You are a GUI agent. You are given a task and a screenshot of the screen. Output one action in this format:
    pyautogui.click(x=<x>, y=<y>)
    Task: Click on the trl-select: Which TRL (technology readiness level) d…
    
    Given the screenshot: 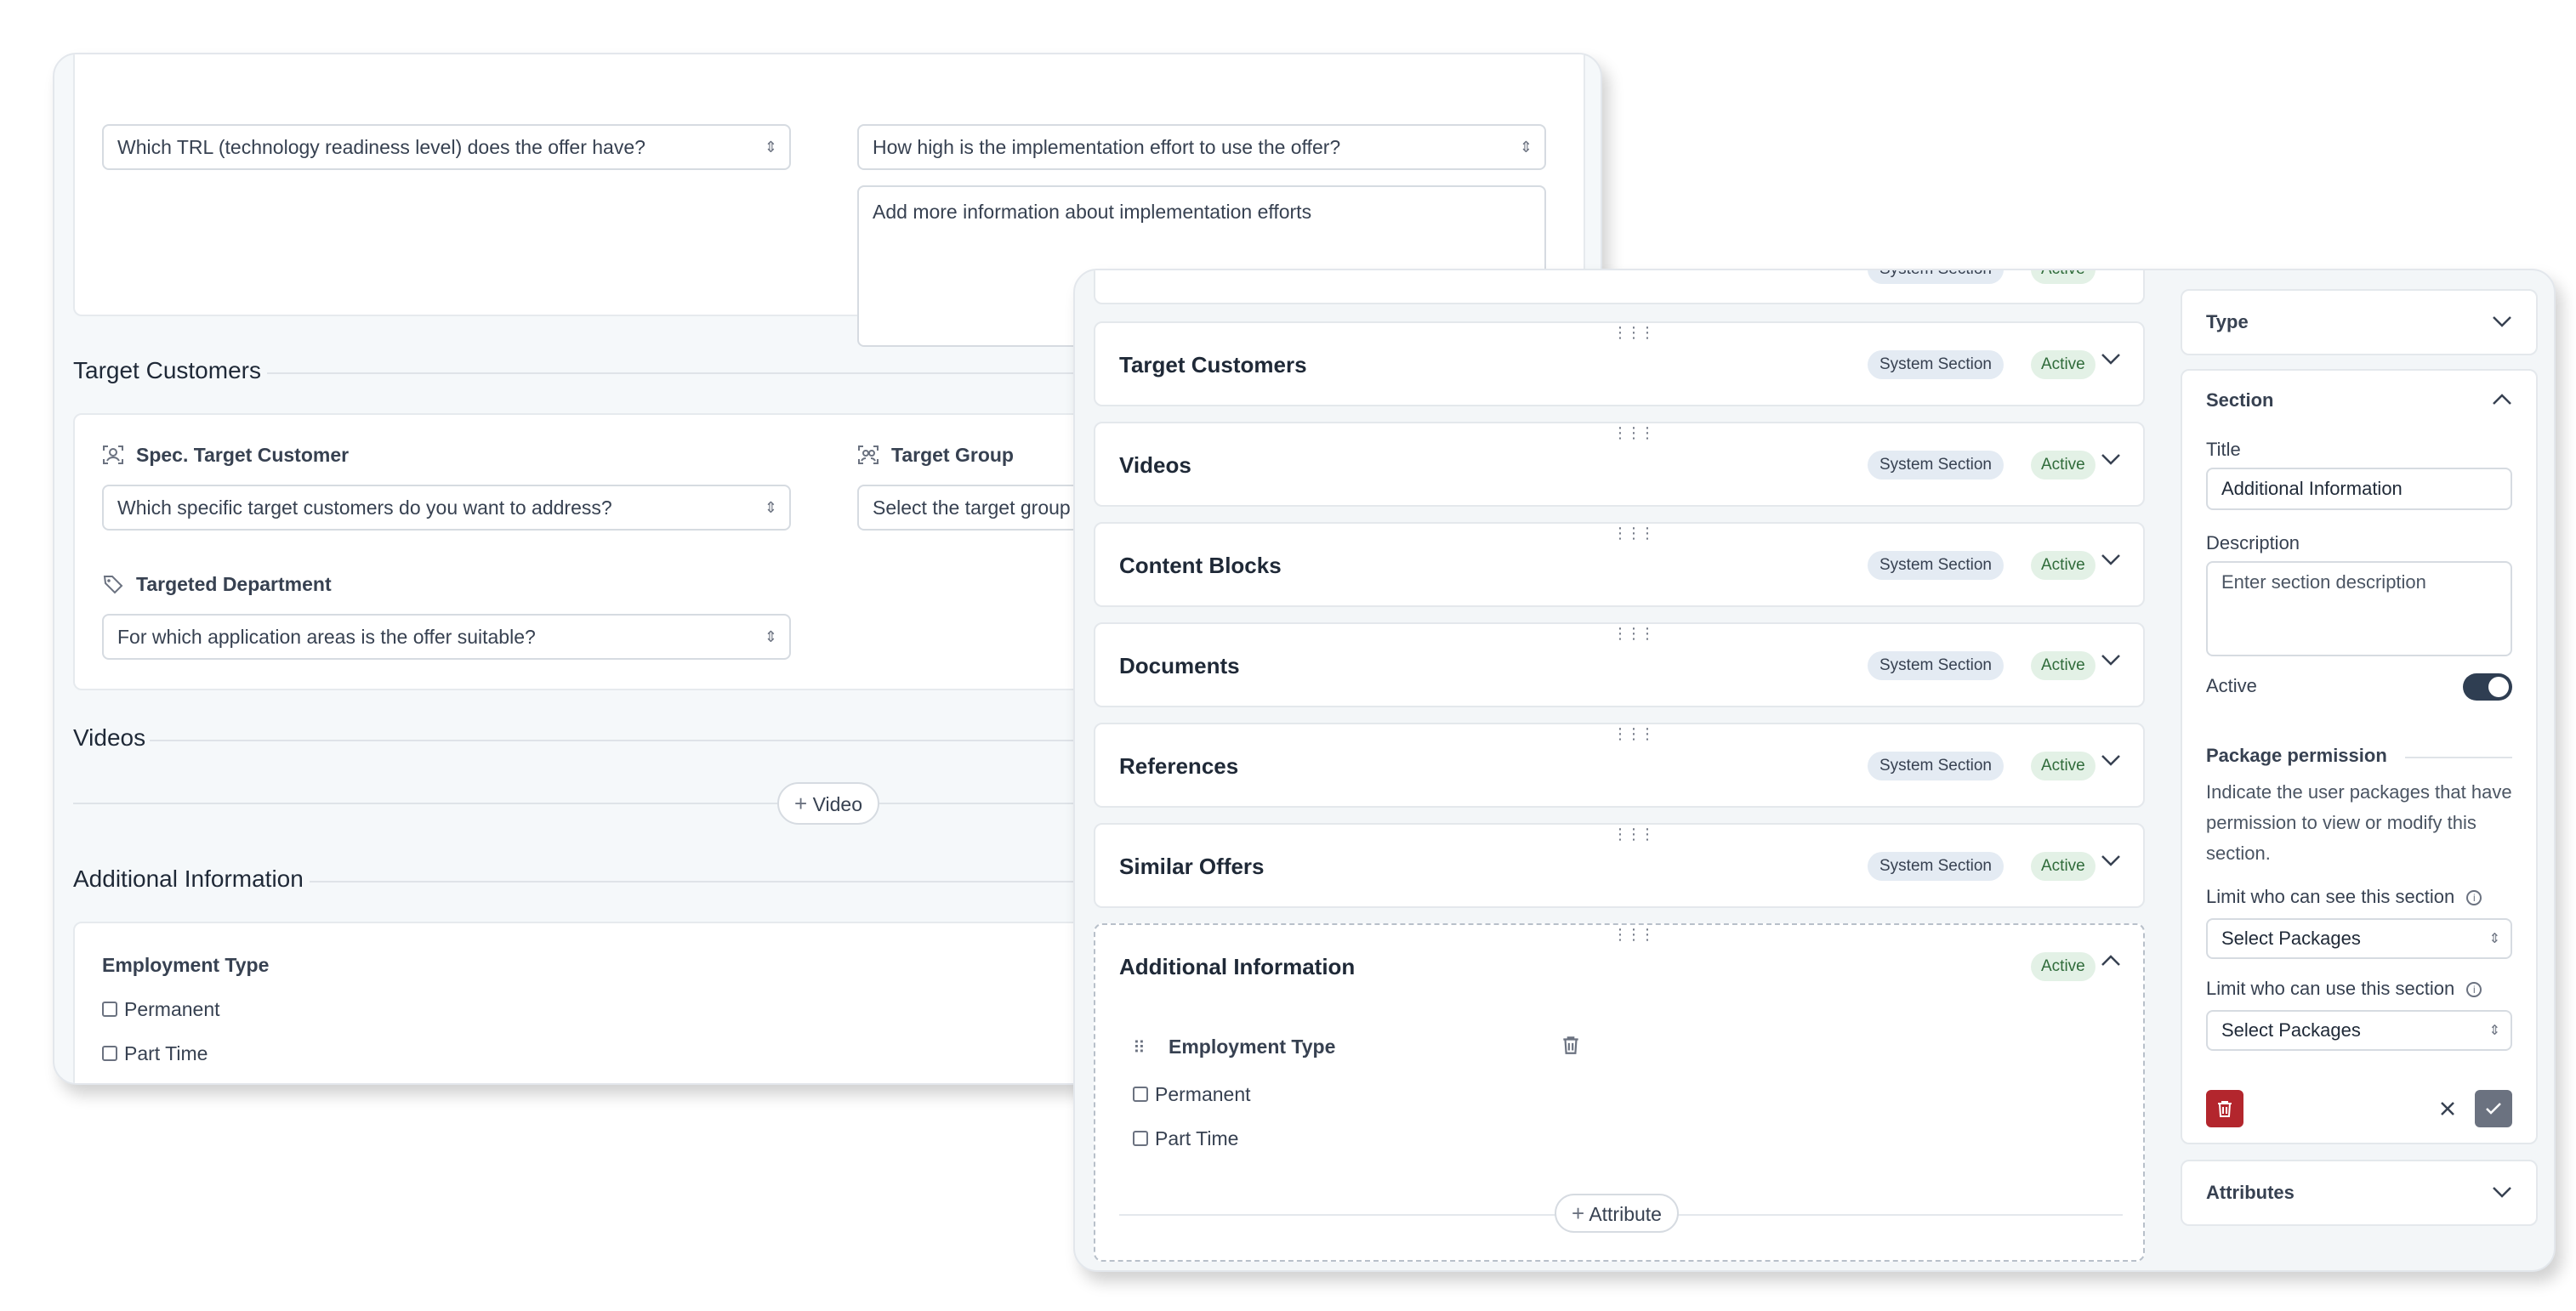 What is the action you would take?
    pyautogui.click(x=446, y=147)
    